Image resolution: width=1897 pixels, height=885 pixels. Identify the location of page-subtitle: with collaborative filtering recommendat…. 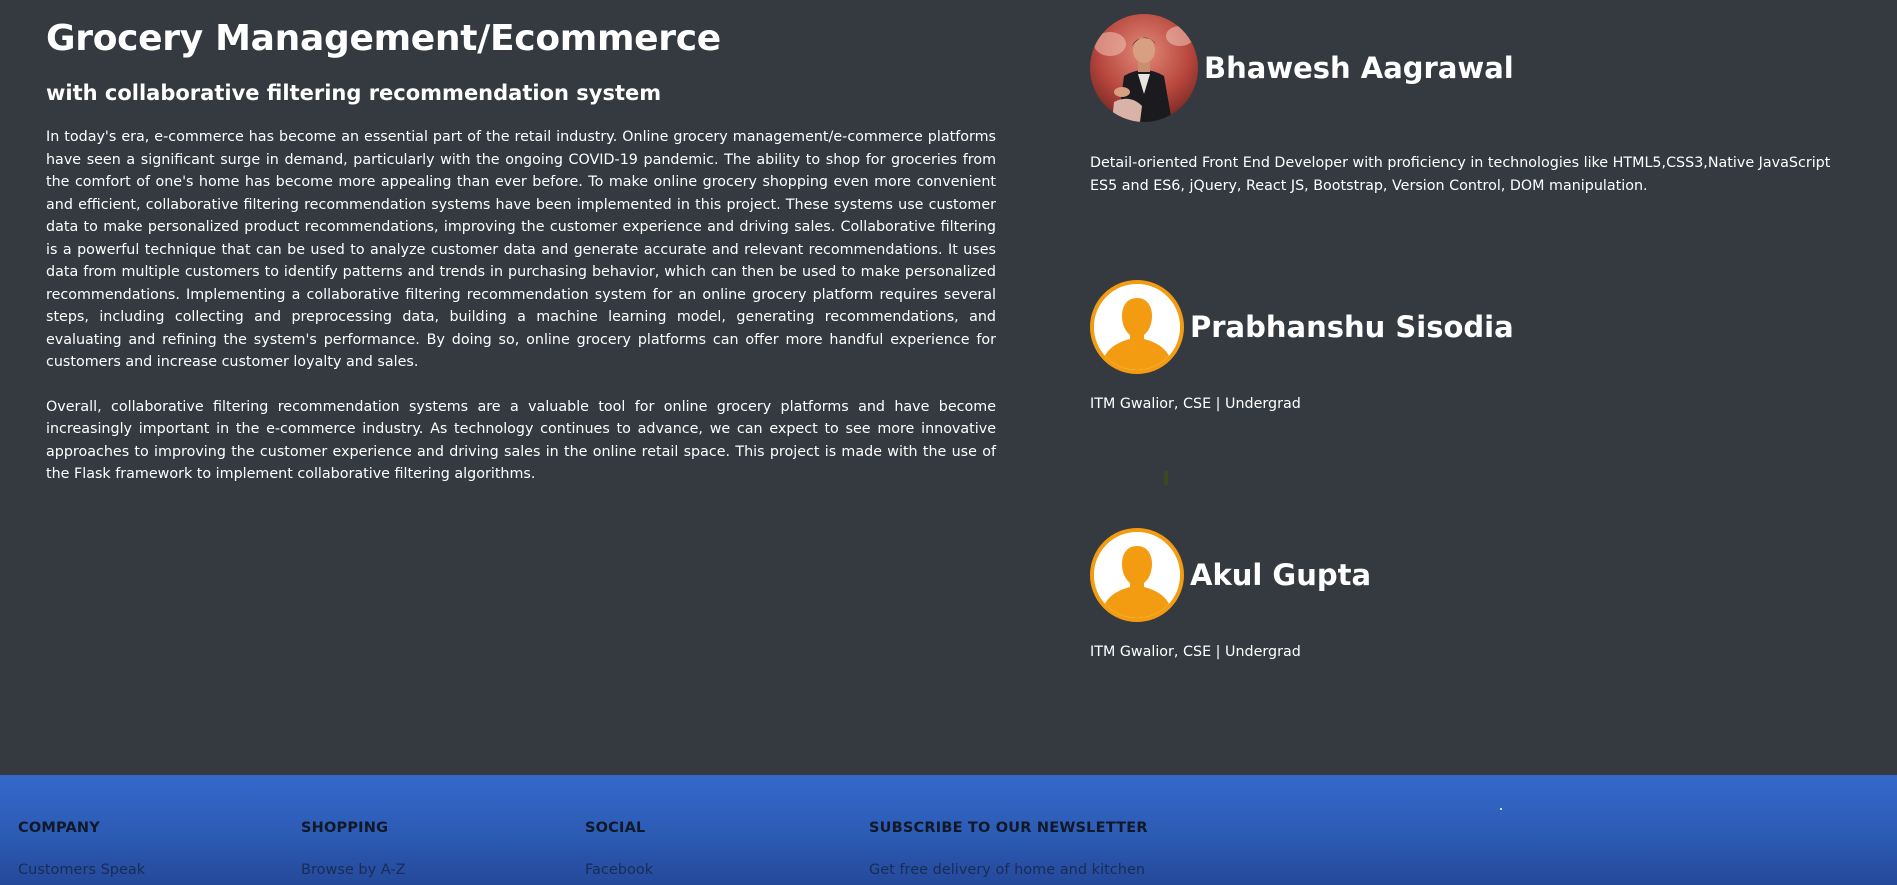
(354, 93).